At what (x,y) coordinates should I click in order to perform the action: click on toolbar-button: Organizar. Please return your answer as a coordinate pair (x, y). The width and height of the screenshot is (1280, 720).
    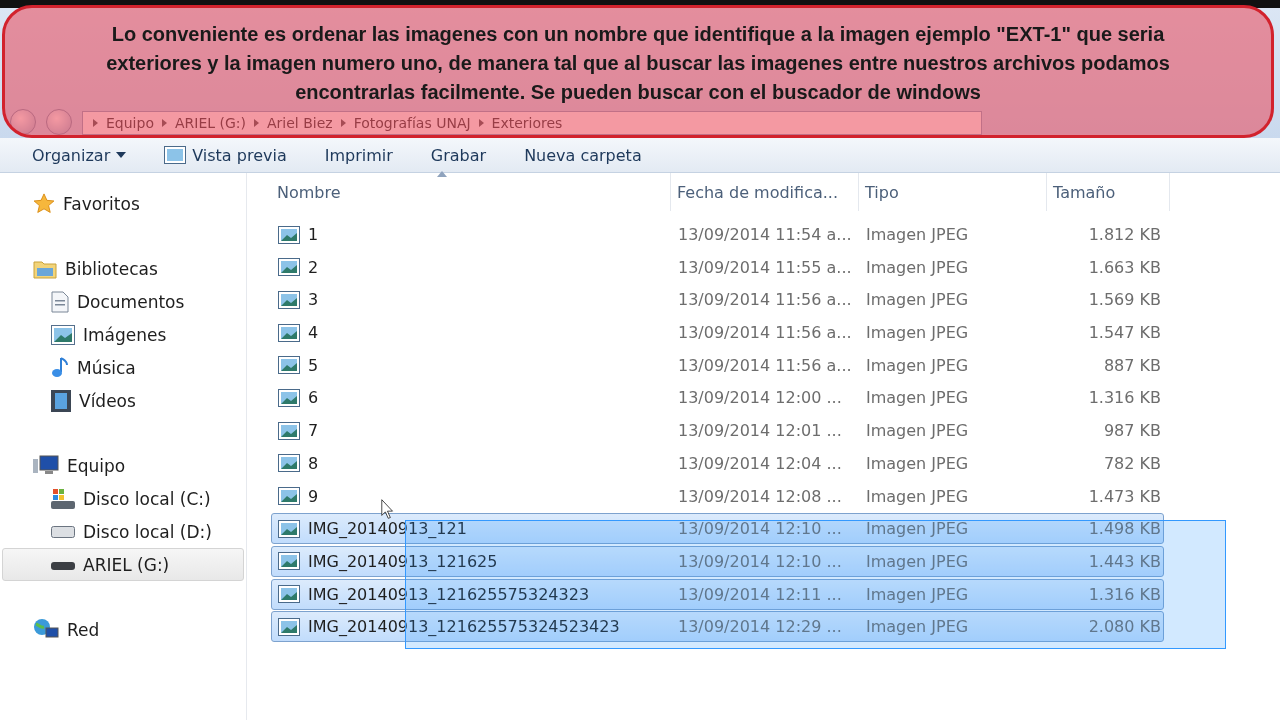
    Looking at the image, I should click on (79, 155).